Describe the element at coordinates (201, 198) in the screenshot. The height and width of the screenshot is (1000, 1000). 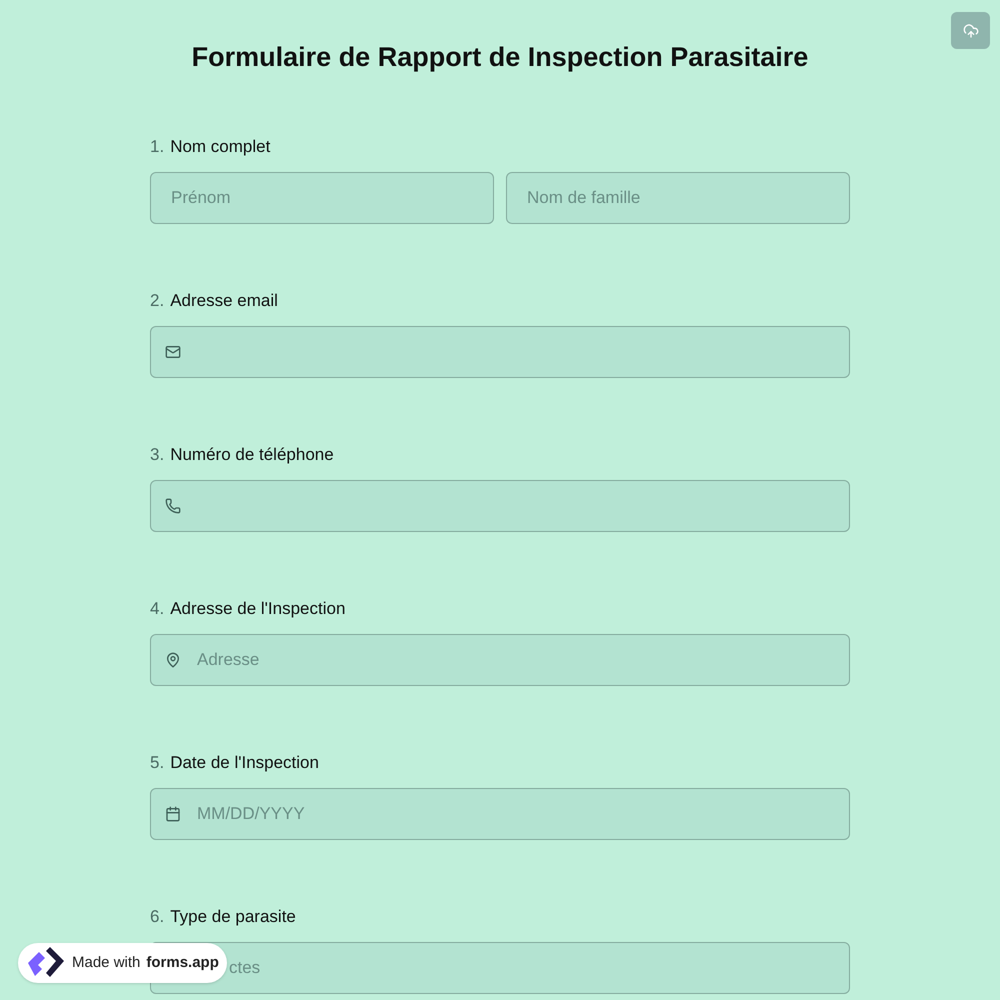
I see `placeholder-text: Prénom` at that location.